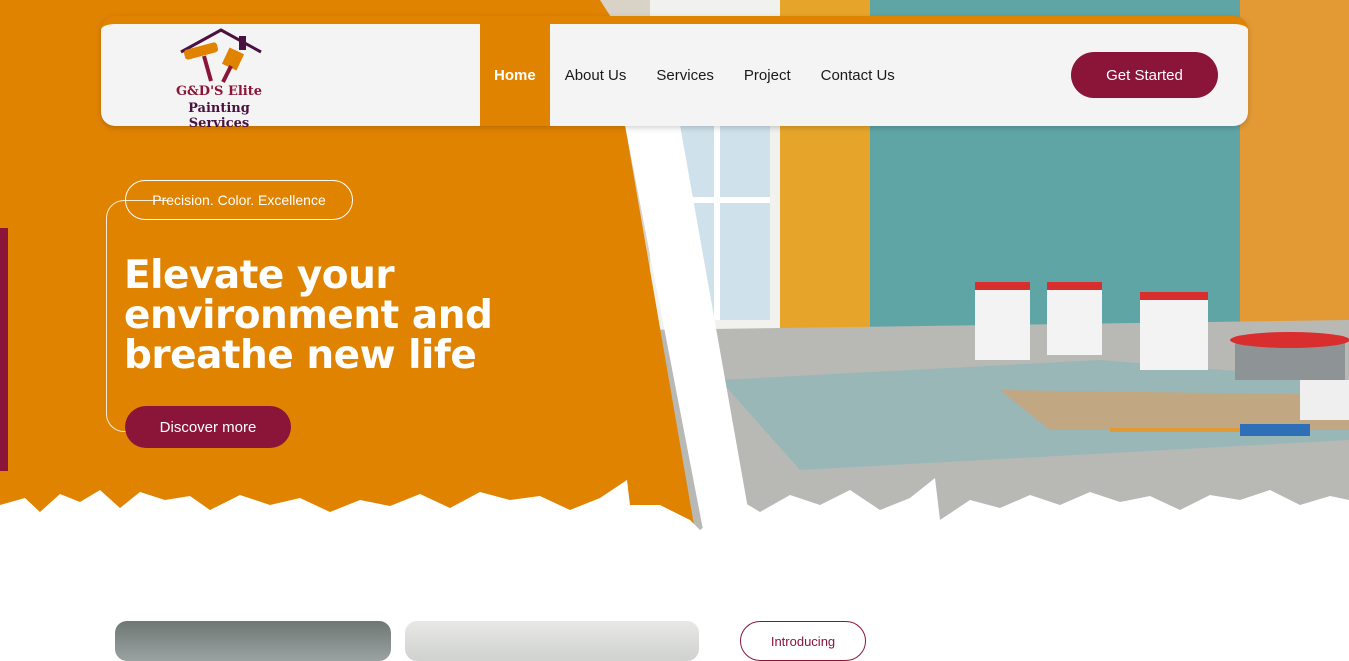 Image resolution: width=1349 pixels, height=661 pixels. Describe the element at coordinates (803, 641) in the screenshot. I see `introducing-pill: Introducing` at that location.